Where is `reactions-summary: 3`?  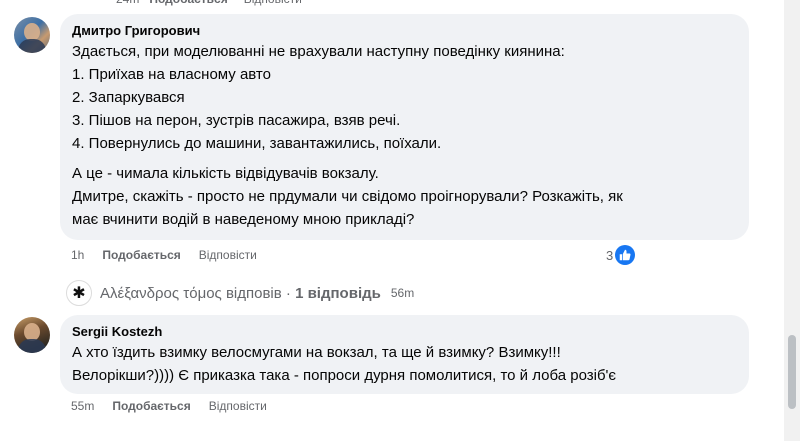
reactions-summary: 3 is located at coordinates (621, 255).